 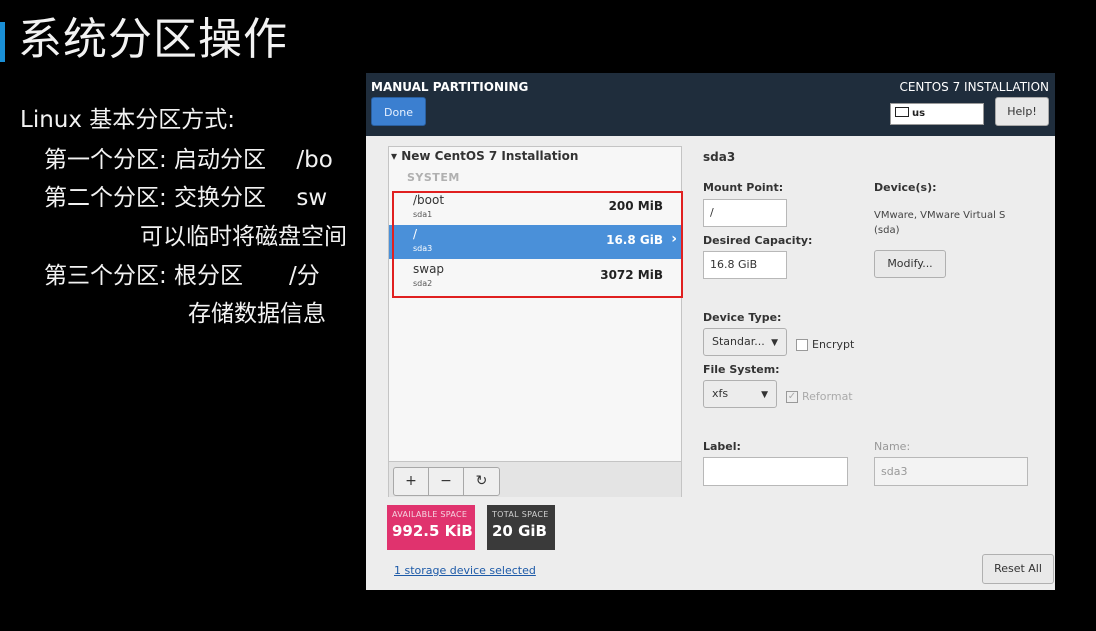 I want to click on total-space-badge: TOTAL SPACE 20 GiB, so click(x=521, y=527).